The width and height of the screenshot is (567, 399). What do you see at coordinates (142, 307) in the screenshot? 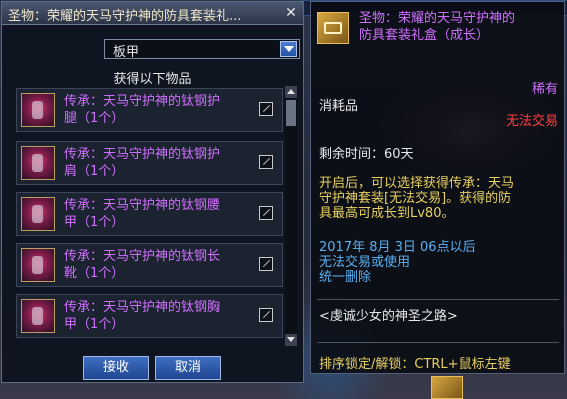
I see `item-name-line1: 传承：天马守护神的钛钢胸` at bounding box center [142, 307].